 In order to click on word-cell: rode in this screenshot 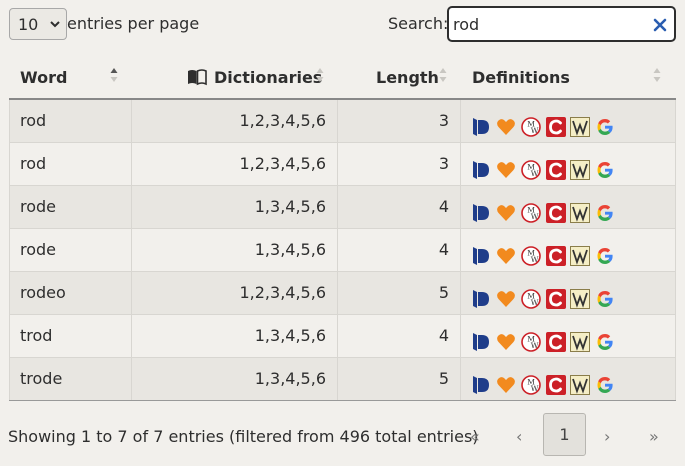, I will do `click(70, 250)`.